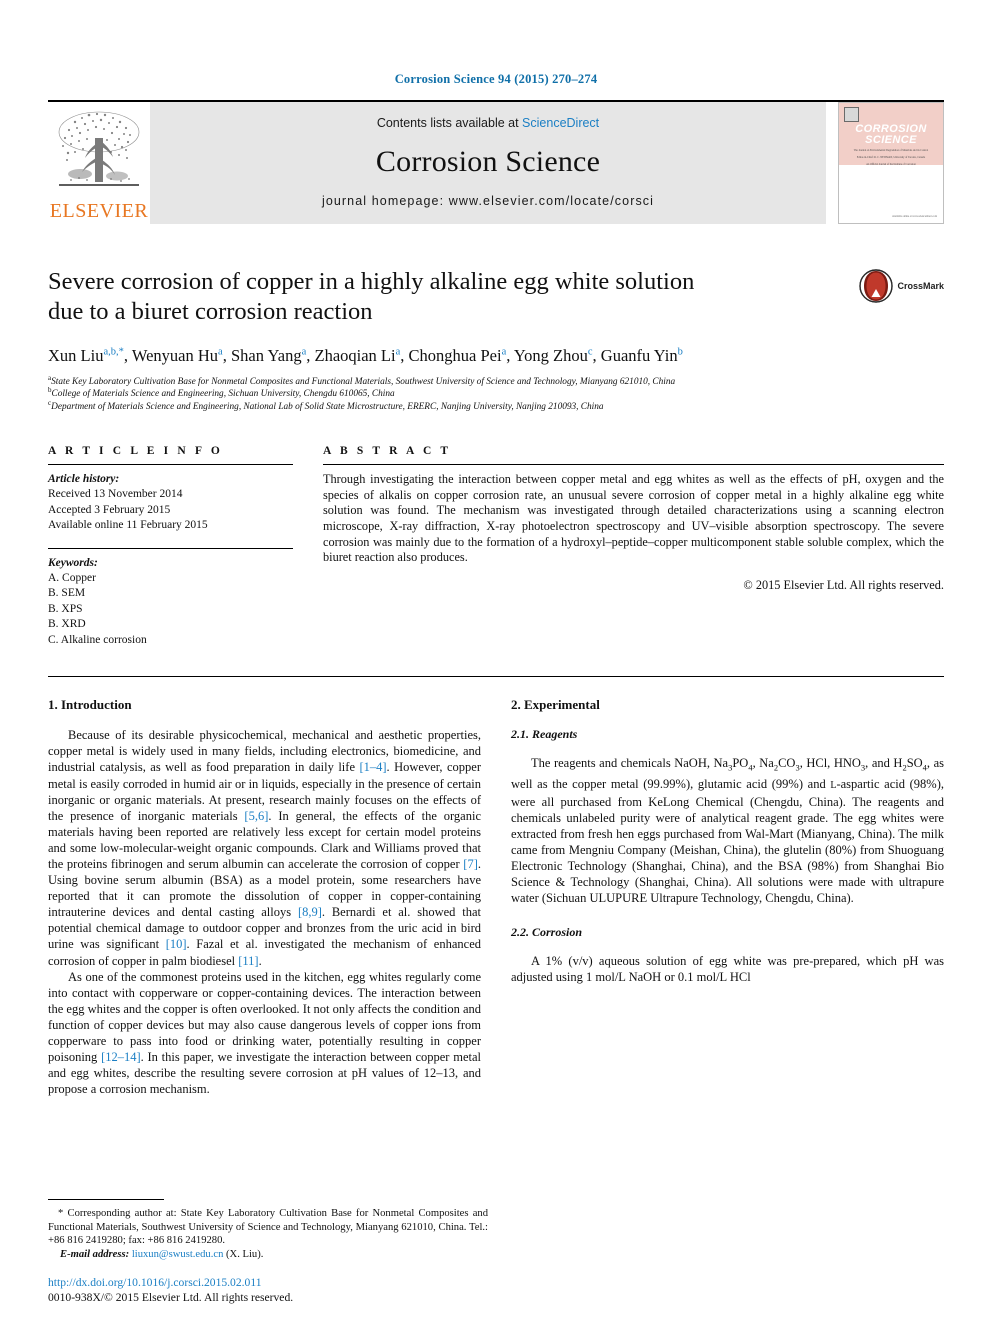 This screenshot has height=1323, width=992. What do you see at coordinates (455, 355) in the screenshot?
I see `author-name: Chonghua Pei` at bounding box center [455, 355].